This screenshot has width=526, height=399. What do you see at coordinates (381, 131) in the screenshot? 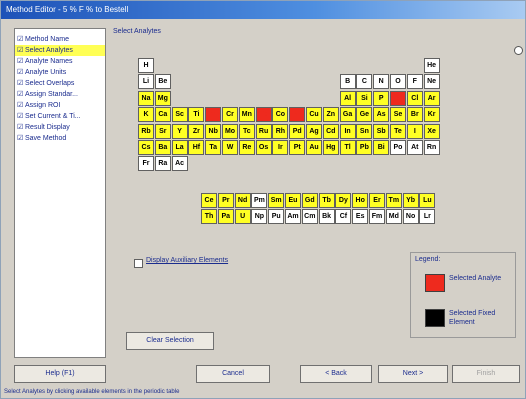
I see `element-cell: Sb` at bounding box center [381, 131].